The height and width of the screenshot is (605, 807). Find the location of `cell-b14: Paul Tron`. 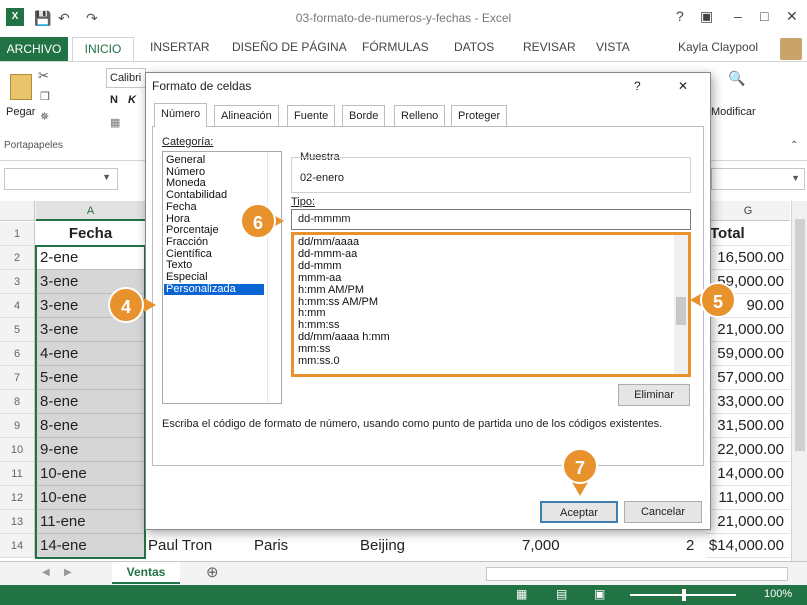

cell-b14: Paul Tron is located at coordinates (180, 545).